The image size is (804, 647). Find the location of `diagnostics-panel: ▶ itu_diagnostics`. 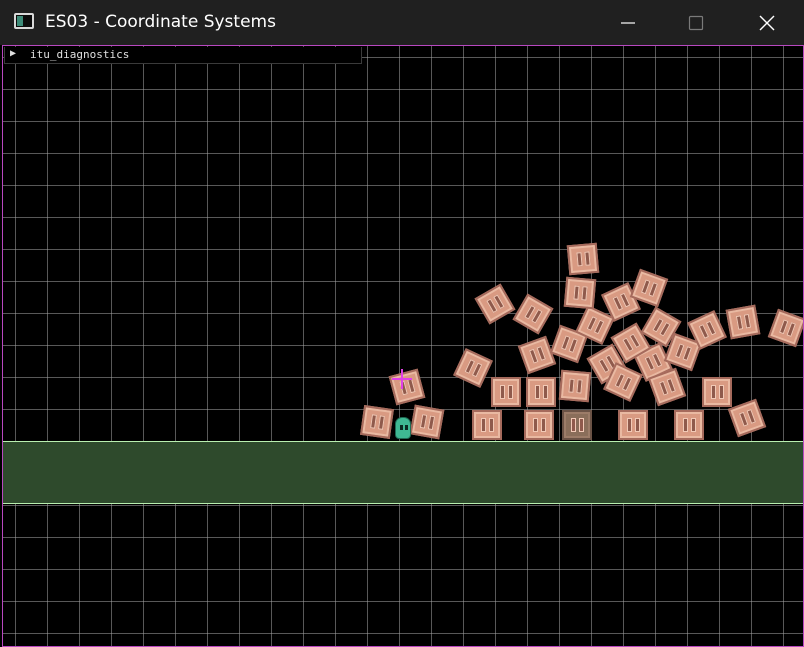

diagnostics-panel: ▶ itu_diagnostics is located at coordinates (183, 55).